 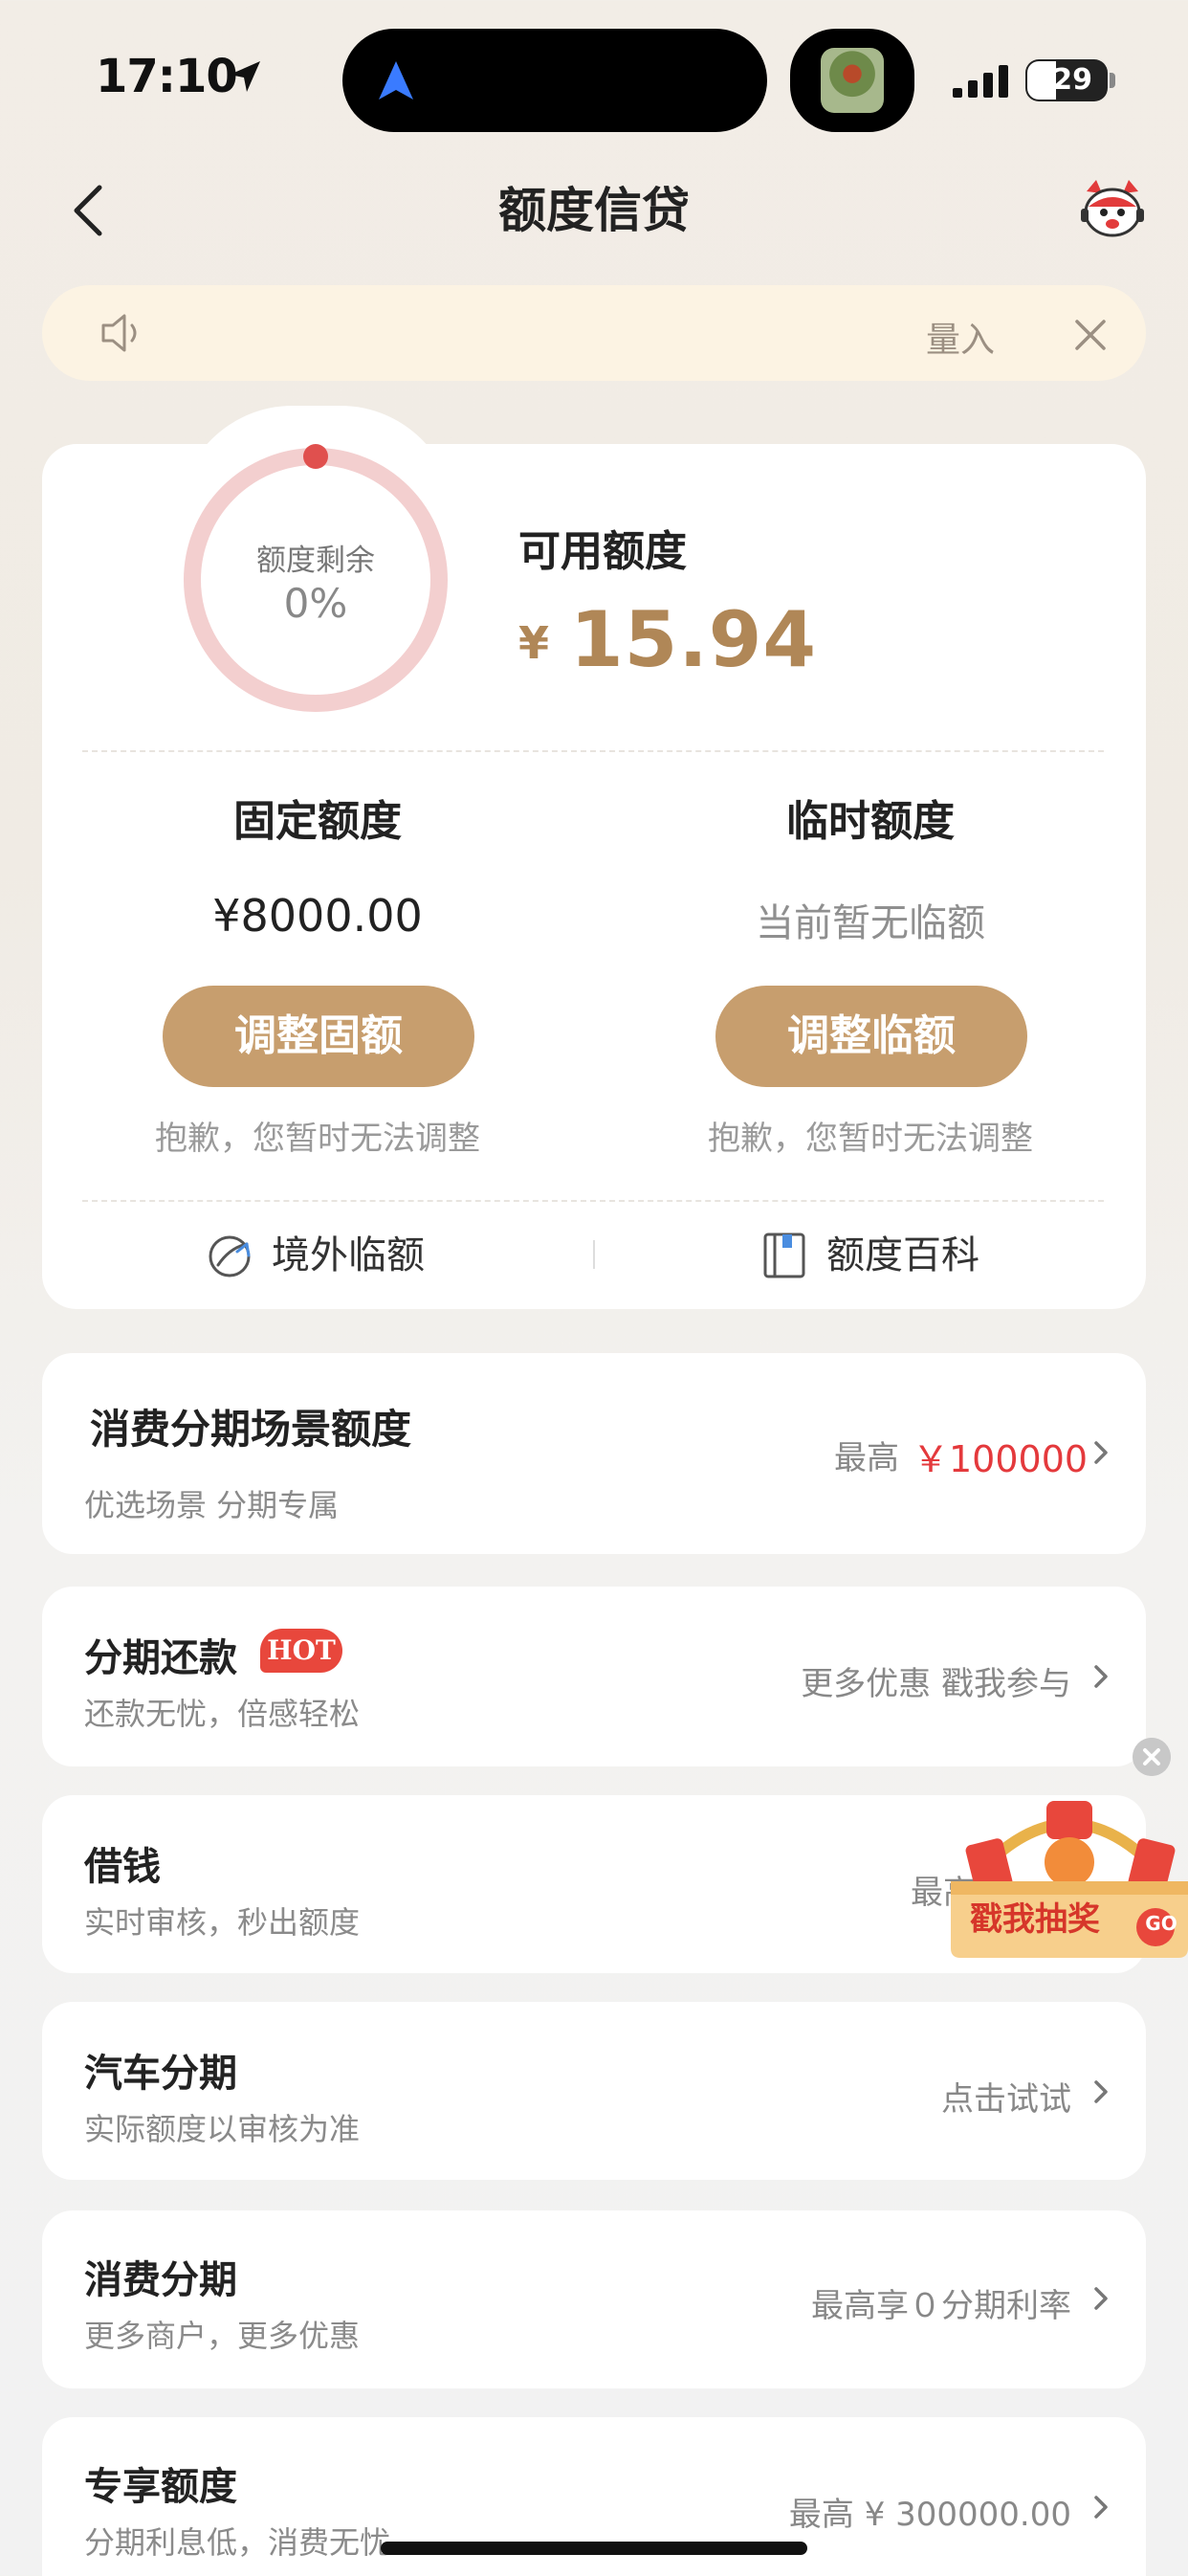 What do you see at coordinates (1061, 1916) in the screenshot?
I see `lottery-text: 戳我抽奖` at bounding box center [1061, 1916].